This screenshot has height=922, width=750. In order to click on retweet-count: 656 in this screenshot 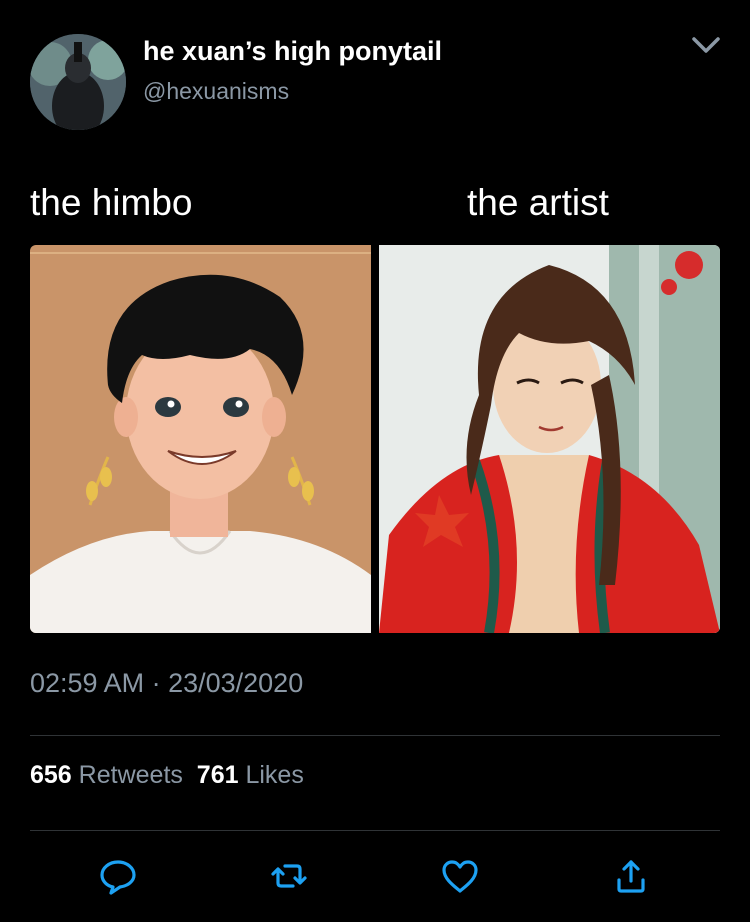, I will do `click(51, 775)`.